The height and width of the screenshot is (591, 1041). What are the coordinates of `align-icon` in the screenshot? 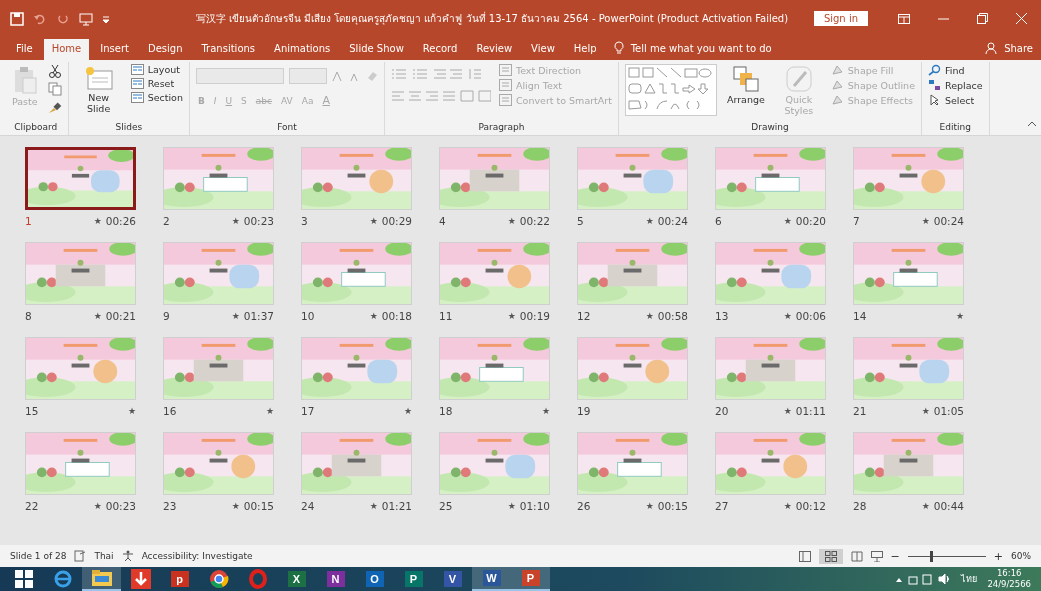 It's located at (440, 96).